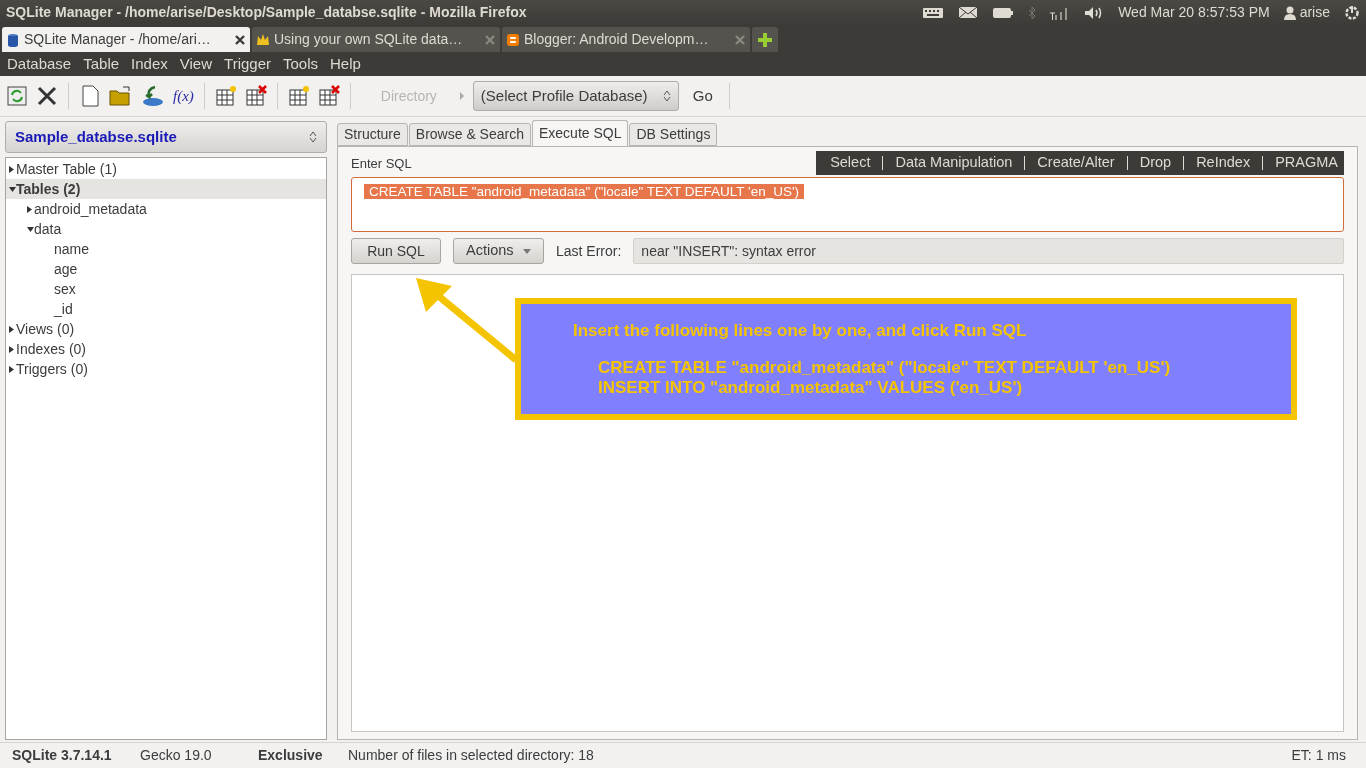 The width and height of the screenshot is (1366, 768). What do you see at coordinates (988, 251) in the screenshot?
I see `last-error-field: near "INSERT": syntax error` at bounding box center [988, 251].